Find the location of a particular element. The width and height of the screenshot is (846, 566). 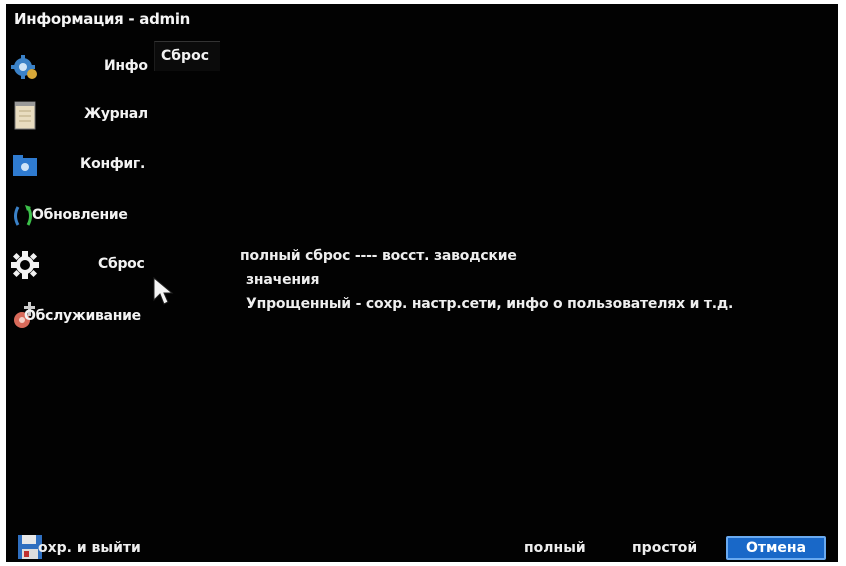

save-exit-label: охр. и выйти is located at coordinates (89, 548).